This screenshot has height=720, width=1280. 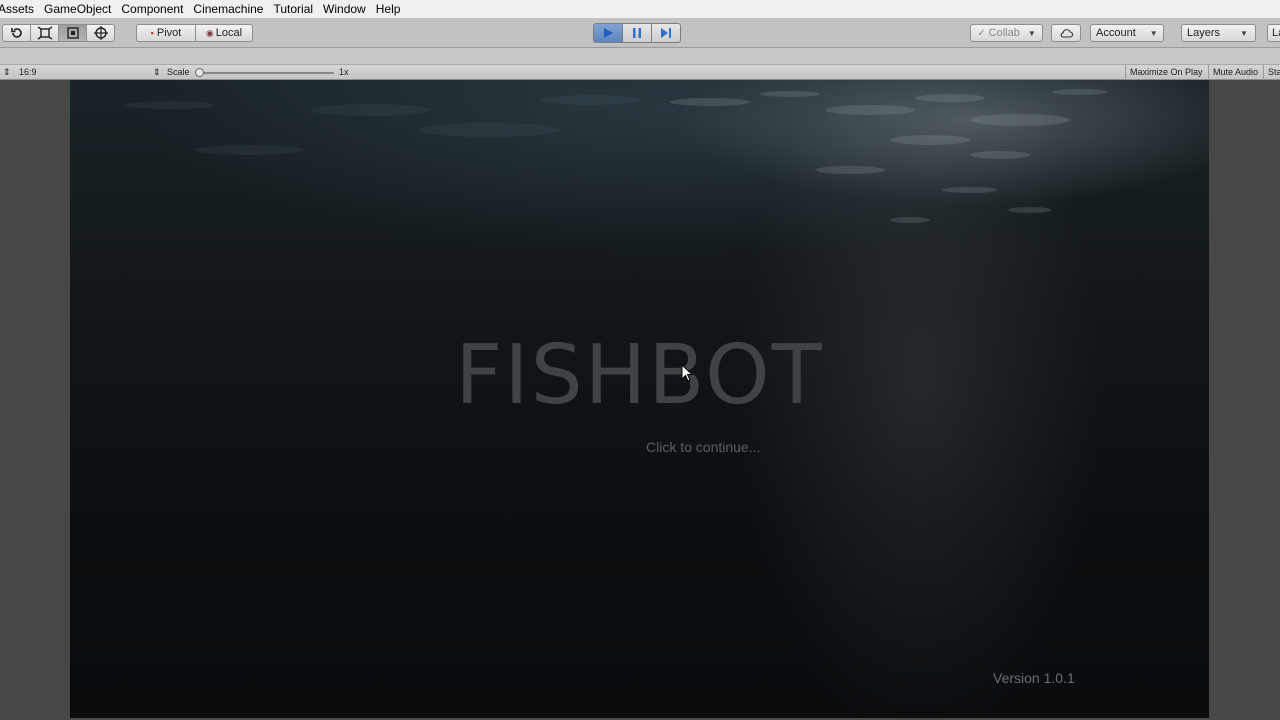 What do you see at coordinates (293, 9) in the screenshot?
I see `menu-tutorial: Tutorial` at bounding box center [293, 9].